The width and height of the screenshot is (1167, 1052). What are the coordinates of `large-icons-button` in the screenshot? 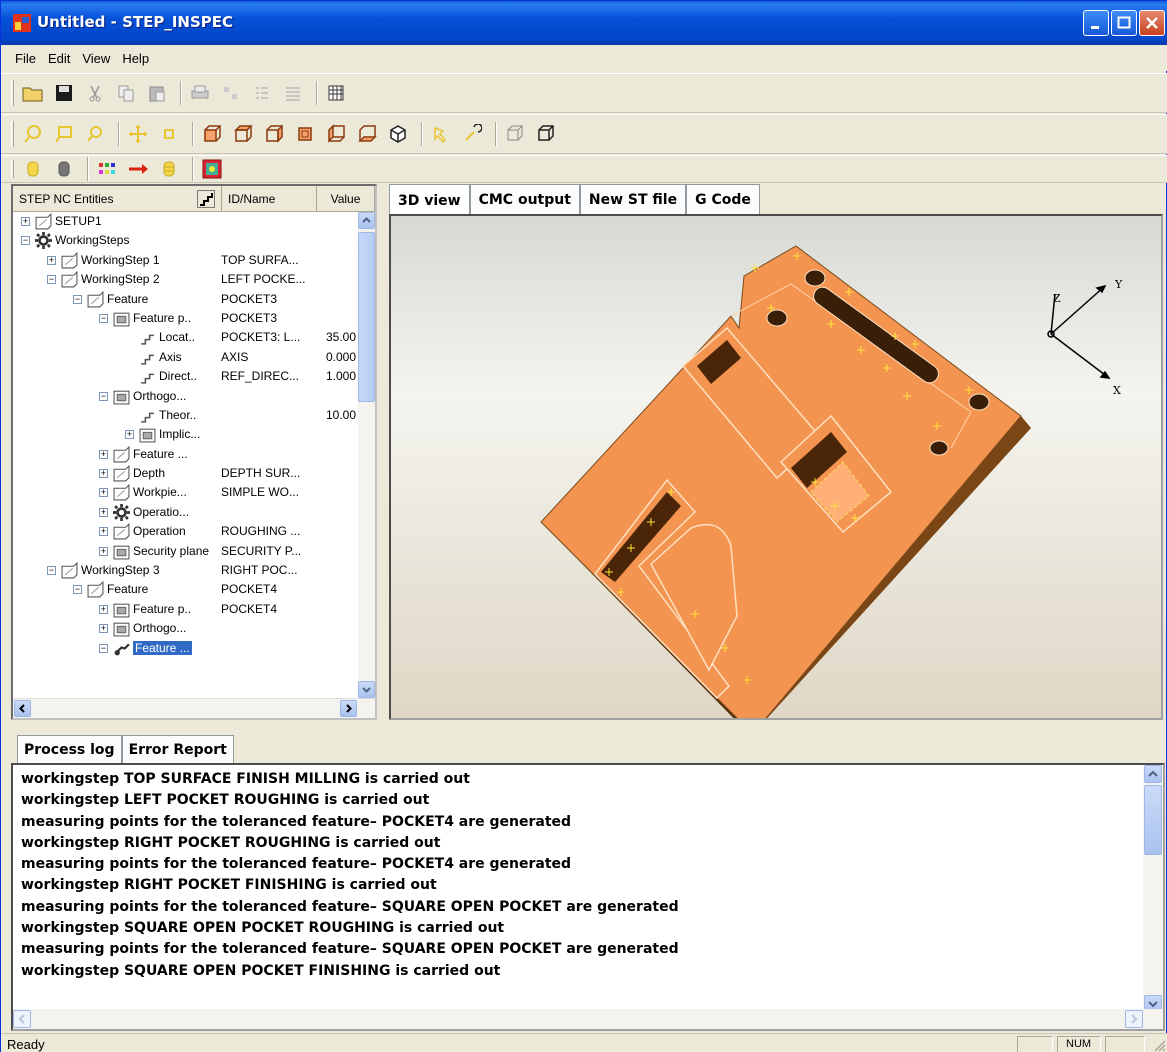 It's located at (231, 93).